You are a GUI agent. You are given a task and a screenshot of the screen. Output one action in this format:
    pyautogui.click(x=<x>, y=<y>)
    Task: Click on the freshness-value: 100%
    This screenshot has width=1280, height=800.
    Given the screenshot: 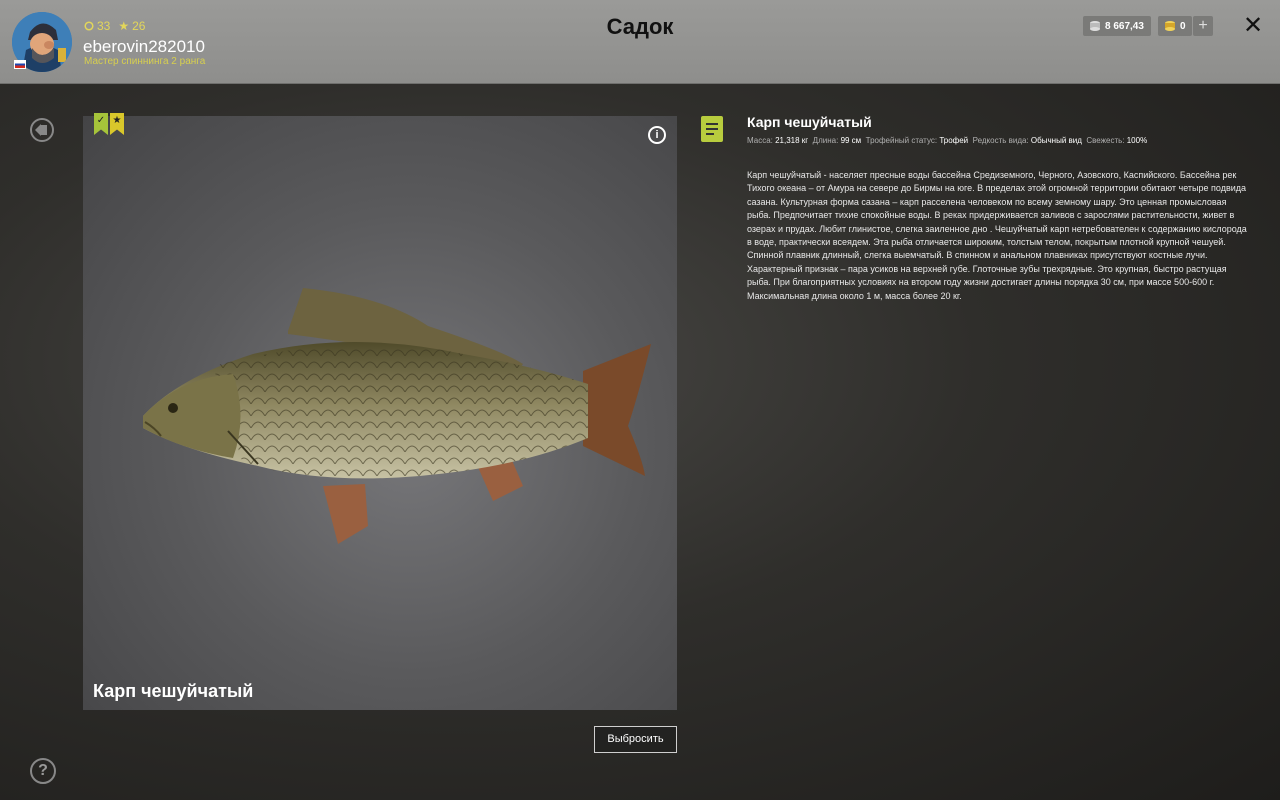 What is the action you would take?
    pyautogui.click(x=1137, y=140)
    